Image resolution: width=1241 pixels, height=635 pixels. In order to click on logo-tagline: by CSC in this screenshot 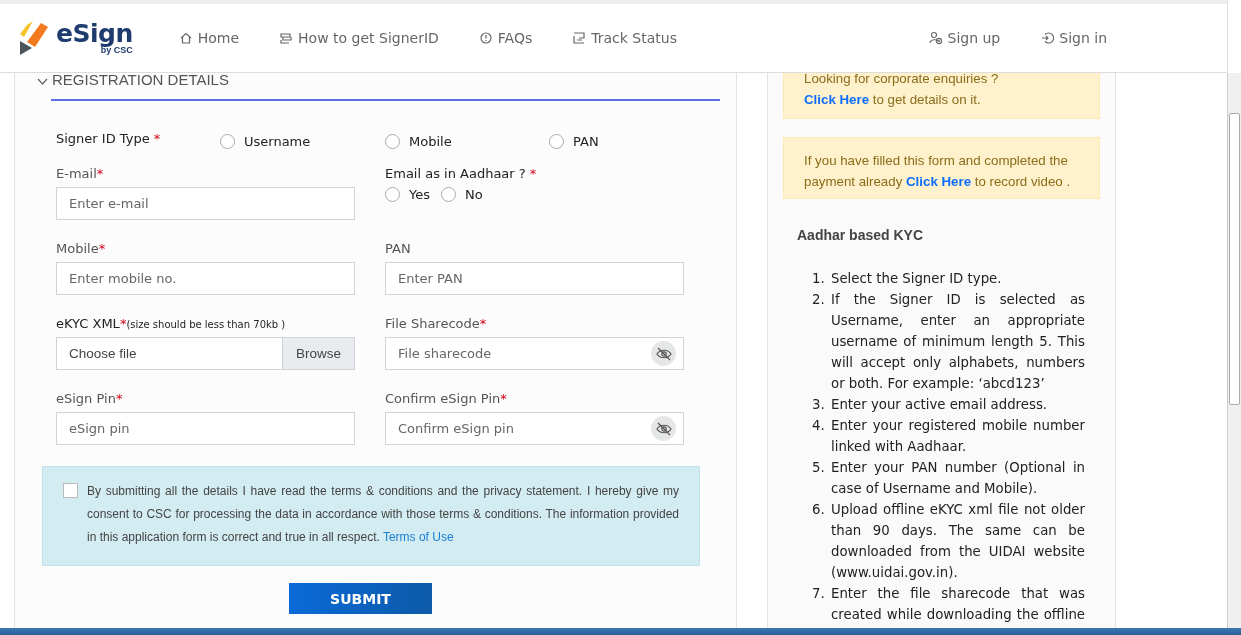, I will do `click(116, 50)`.